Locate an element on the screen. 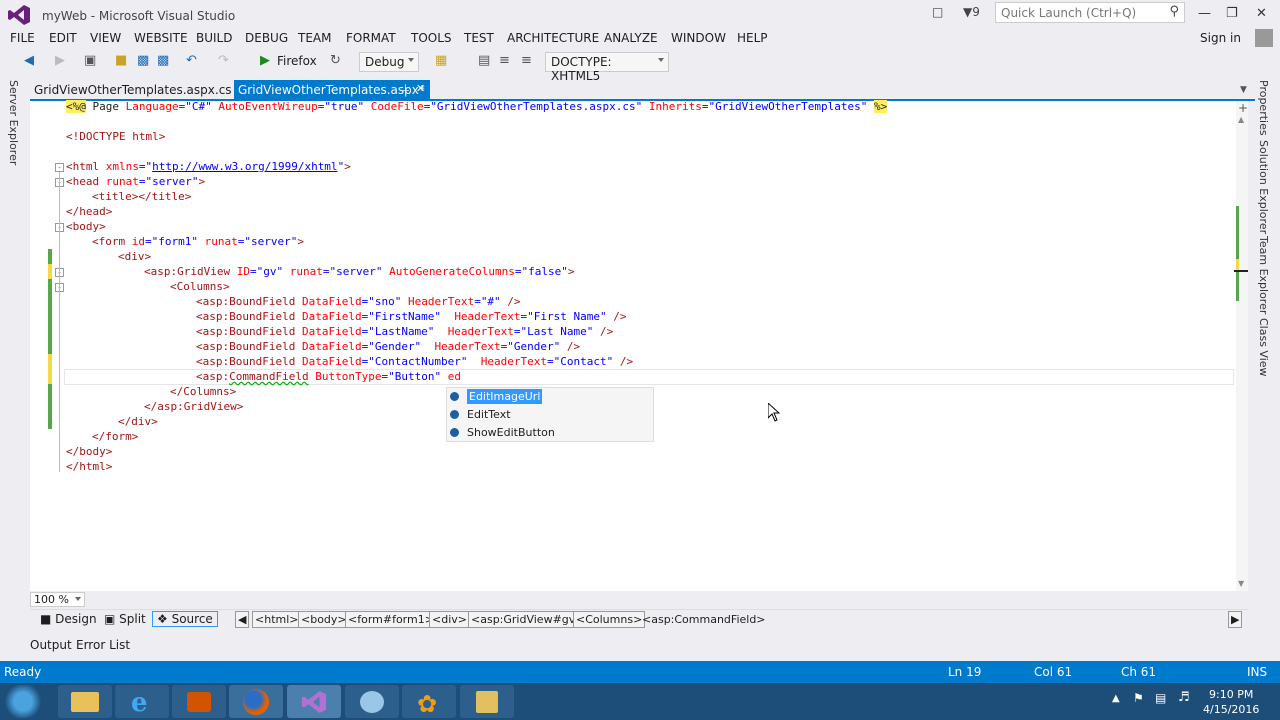 The height and width of the screenshot is (720, 1280). chevron-down-icon is located at coordinates (78, 599).